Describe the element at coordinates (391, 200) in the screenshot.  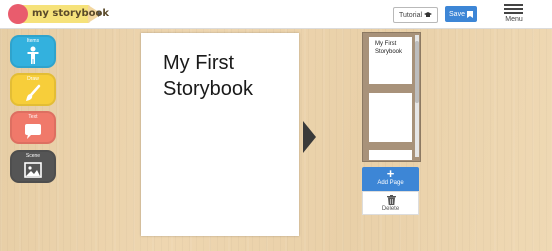
I see `trash-icon` at that location.